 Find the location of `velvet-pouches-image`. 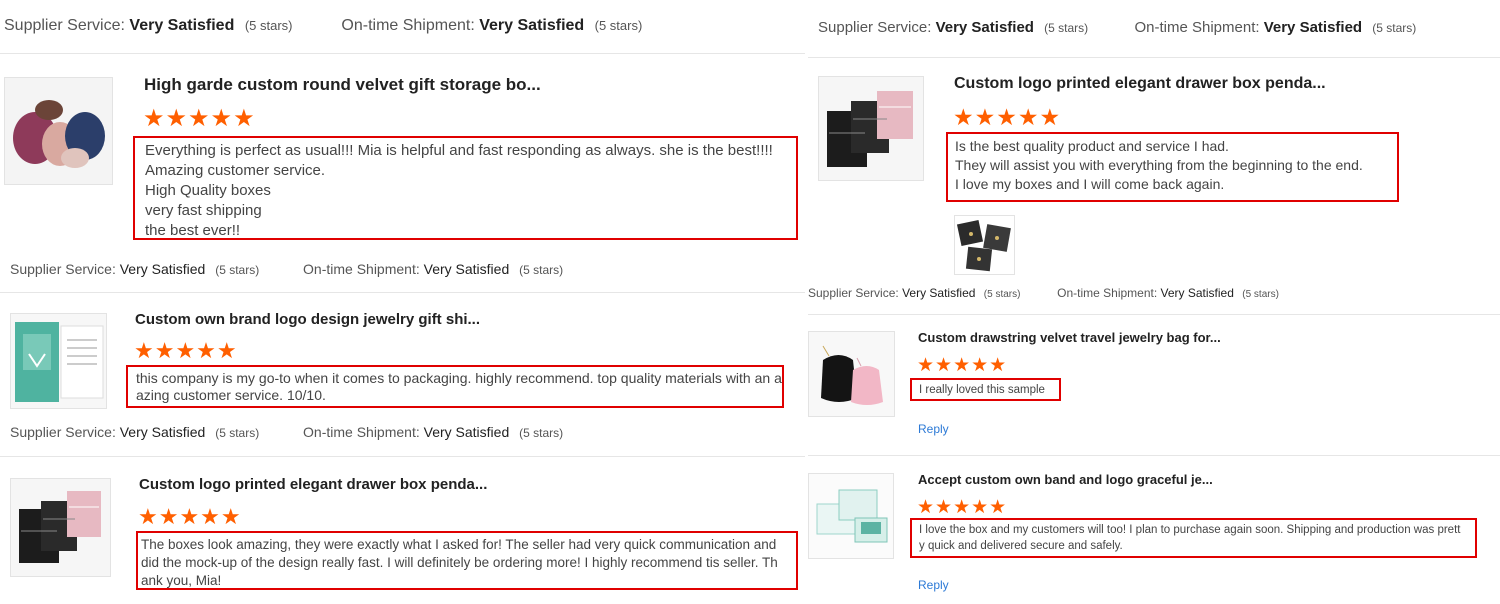

velvet-pouches-image is located at coordinates (58, 131).